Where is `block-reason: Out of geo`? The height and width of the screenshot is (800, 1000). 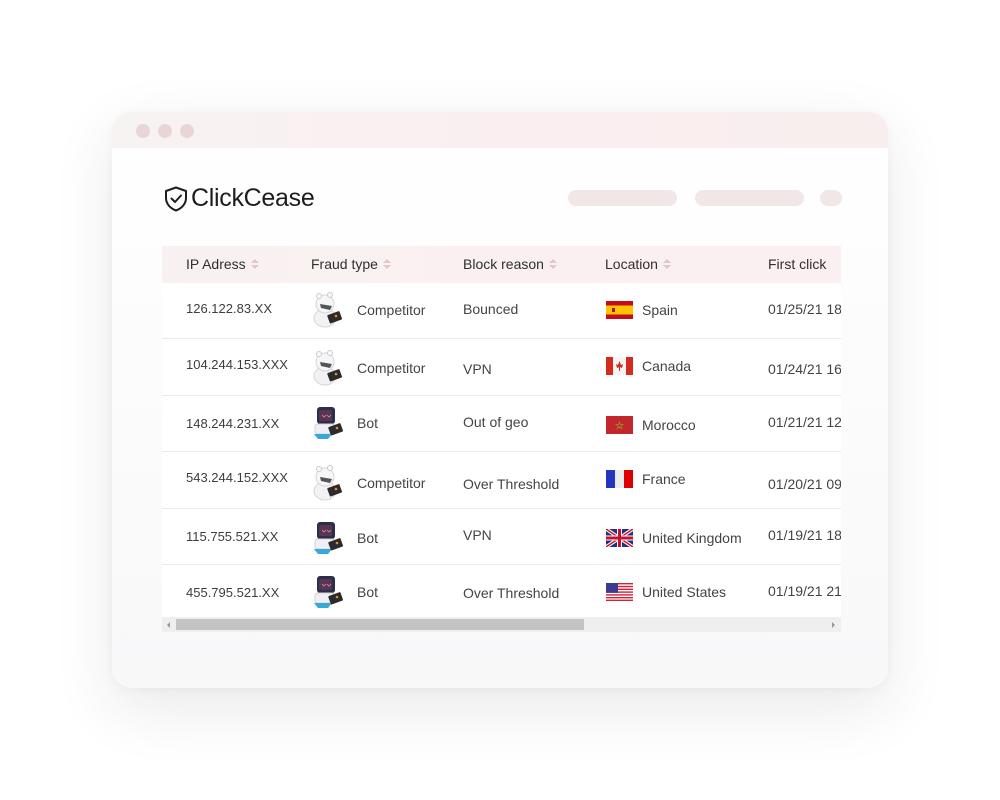 block-reason: Out of geo is located at coordinates (496, 422).